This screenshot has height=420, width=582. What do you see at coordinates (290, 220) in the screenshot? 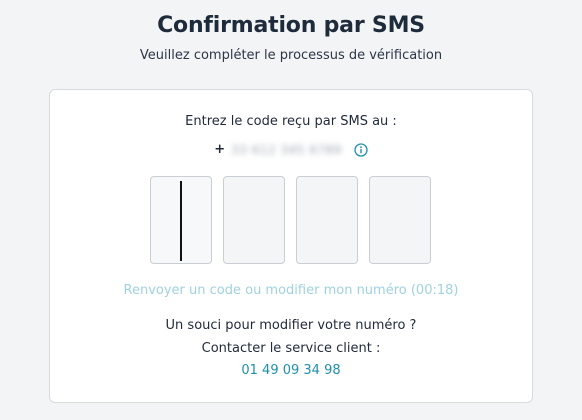
I see `code-input-group` at bounding box center [290, 220].